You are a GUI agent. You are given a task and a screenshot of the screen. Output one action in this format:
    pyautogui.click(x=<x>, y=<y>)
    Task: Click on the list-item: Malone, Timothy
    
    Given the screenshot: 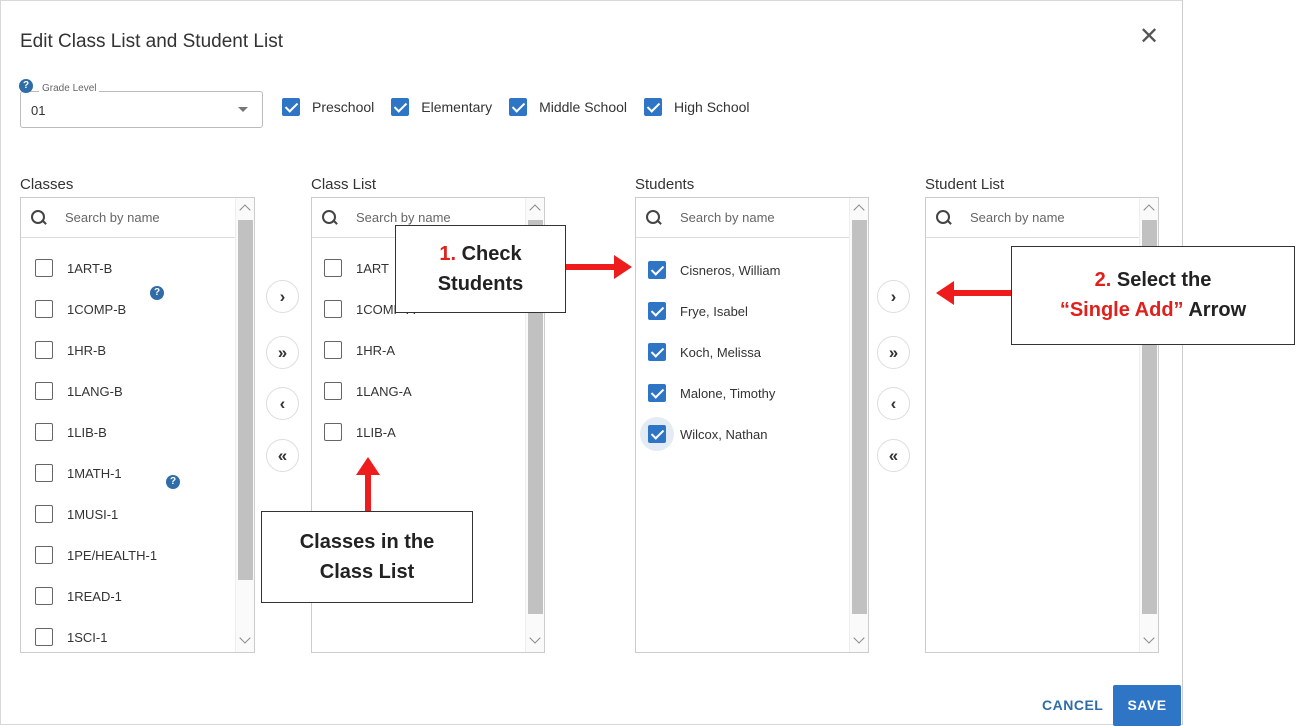 What is the action you would take?
    pyautogui.click(x=711, y=393)
    